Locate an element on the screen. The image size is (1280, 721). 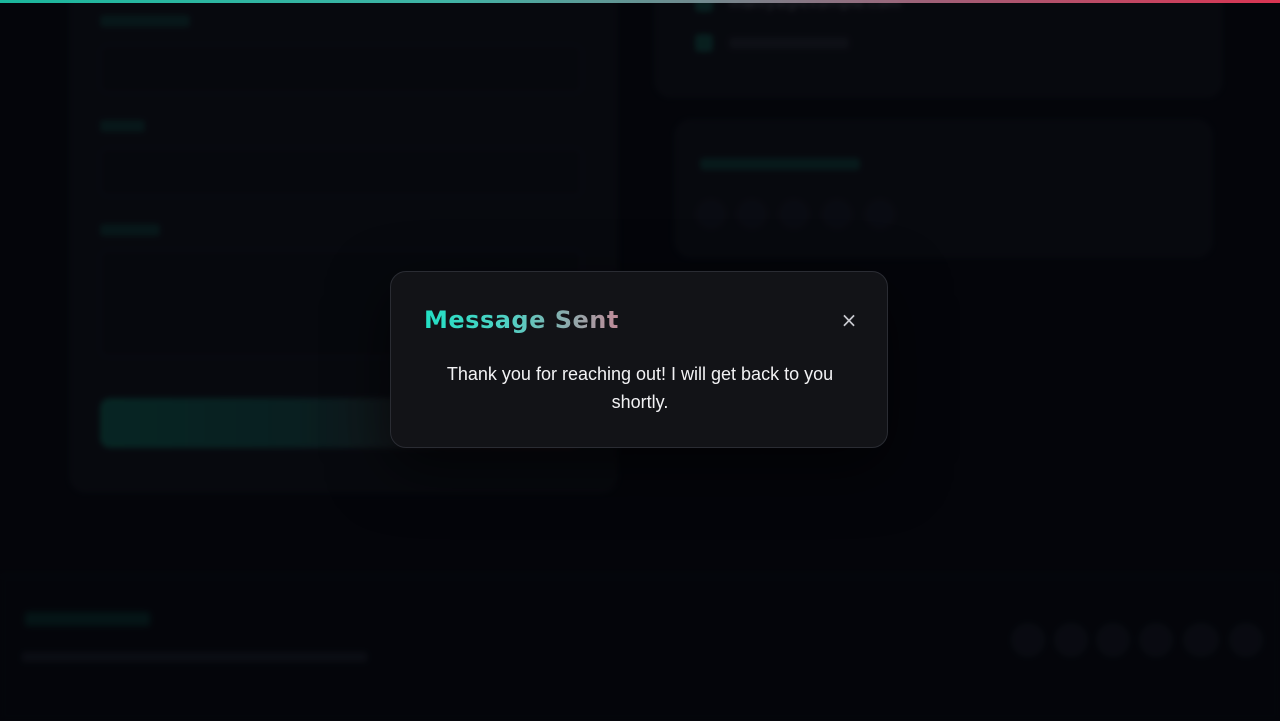
dialog-title: Message Sent is located at coordinates (521, 320).